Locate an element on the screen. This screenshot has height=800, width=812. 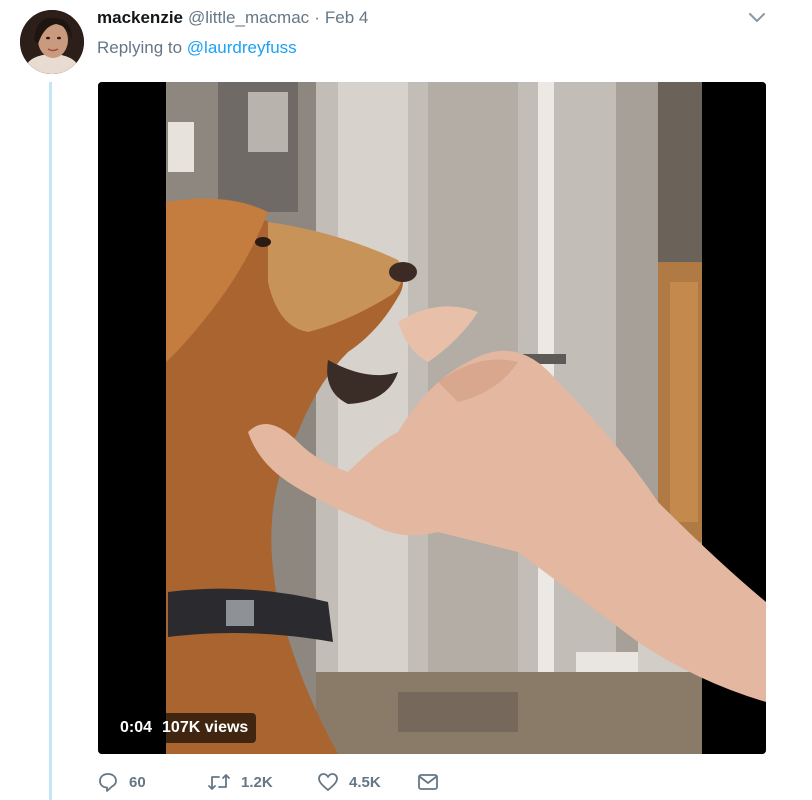
tweet-actions: 60 1.2K 4.5K is located at coordinates (268, 782).